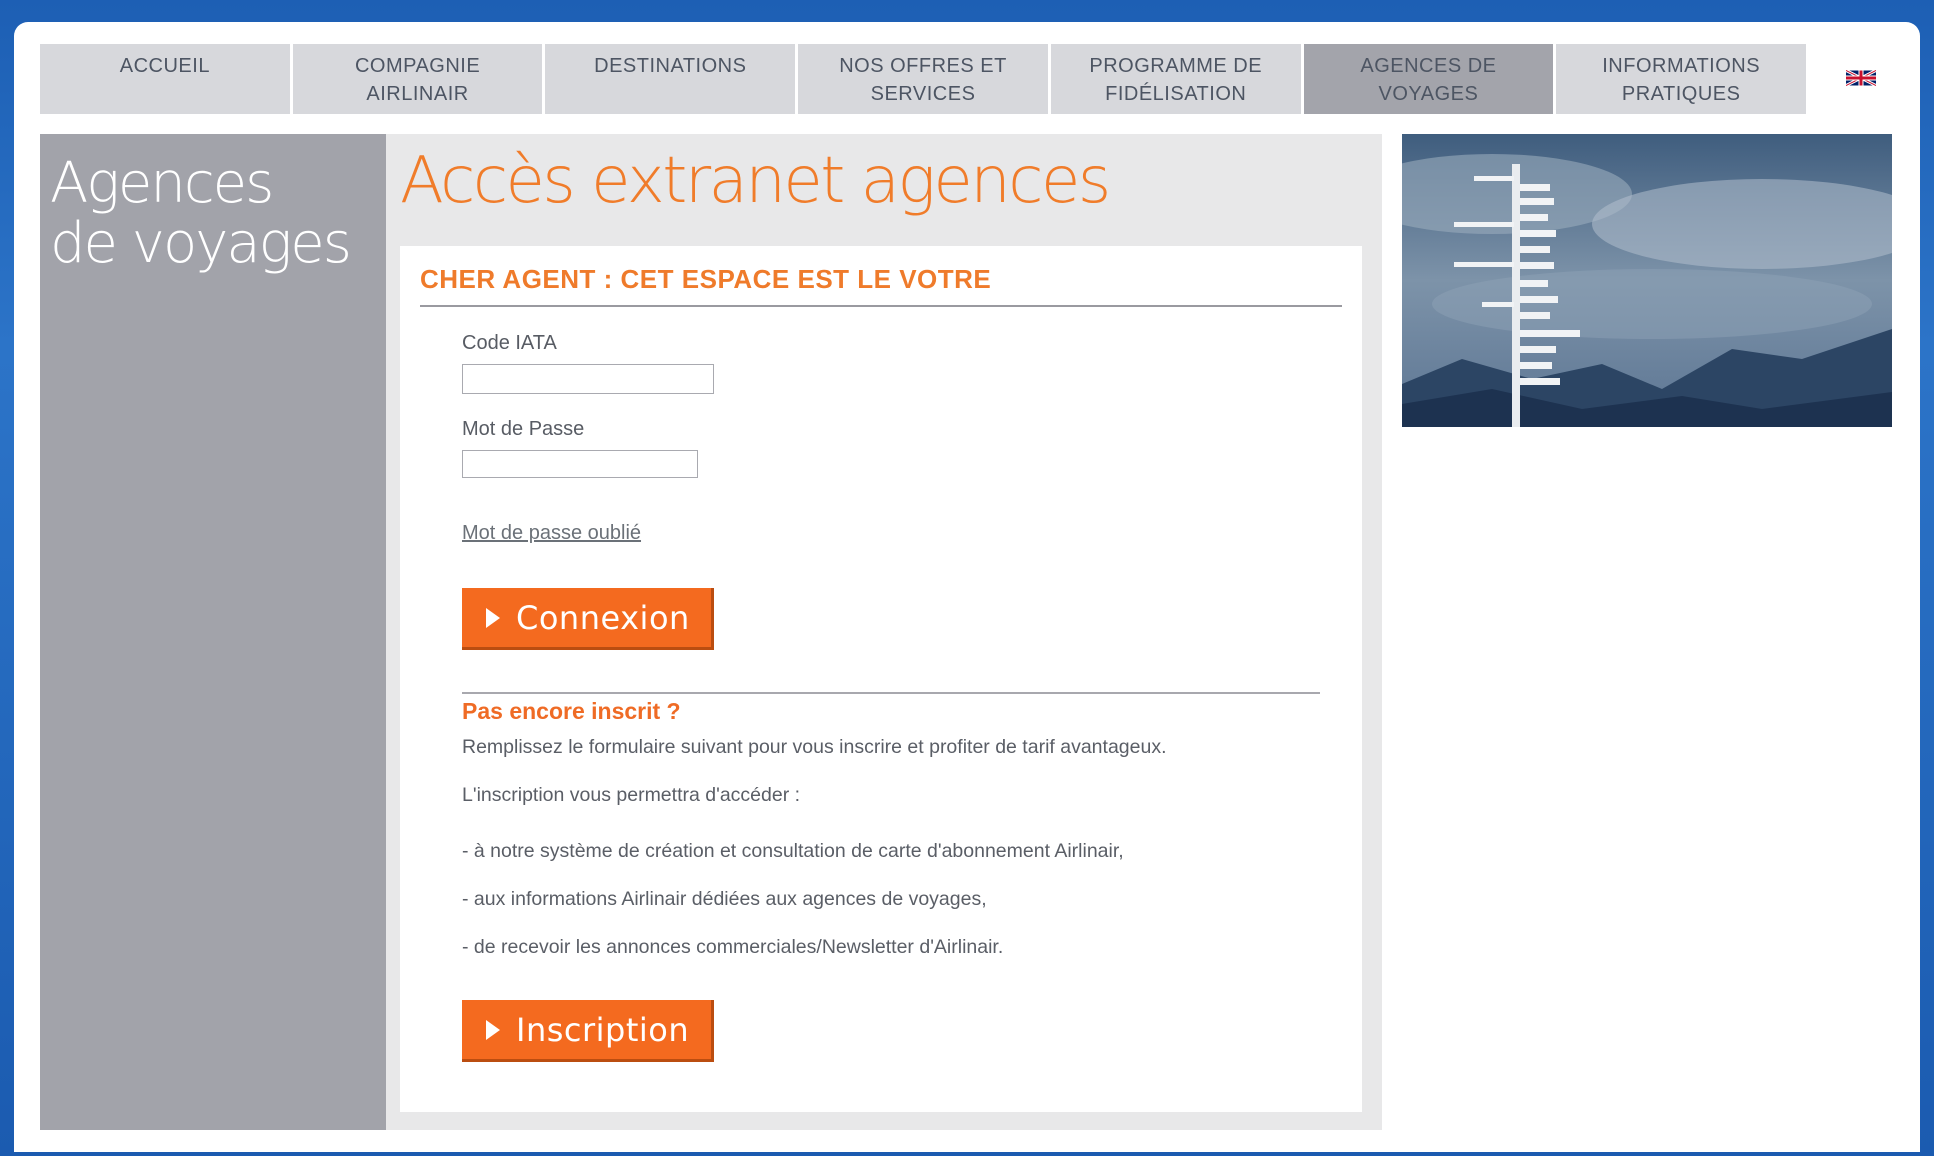 The image size is (1934, 1156). Describe the element at coordinates (881, 285) in the screenshot. I see `panel-heading: CHER AGENT : CET ESPACE EST LE VOTRE` at that location.